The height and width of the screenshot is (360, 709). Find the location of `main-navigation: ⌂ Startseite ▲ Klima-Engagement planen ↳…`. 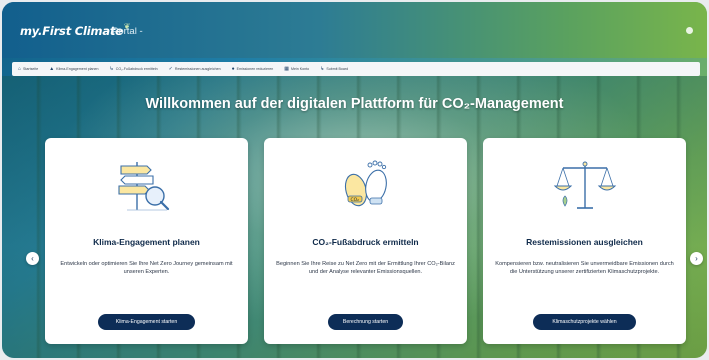

main-navigation: ⌂ Startseite ▲ Klima-Engagement planen ↳… is located at coordinates (356, 69).